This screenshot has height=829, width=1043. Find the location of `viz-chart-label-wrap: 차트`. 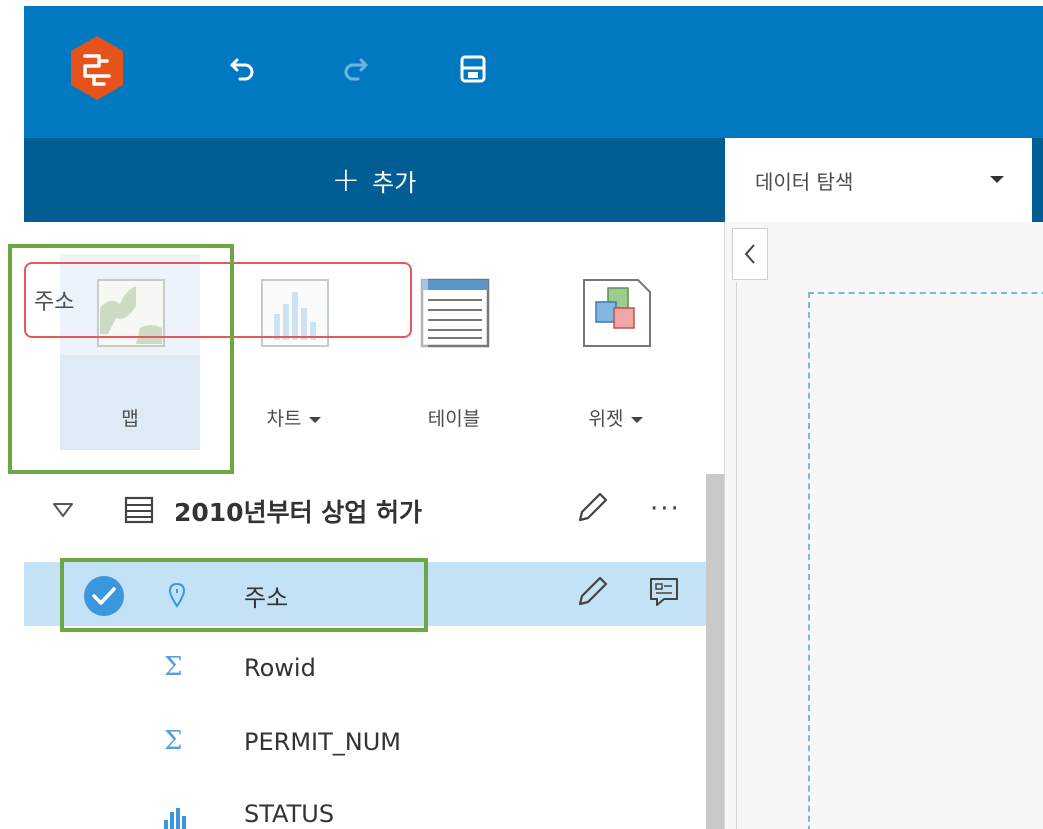

viz-chart-label-wrap: 차트 is located at coordinates (294, 417).